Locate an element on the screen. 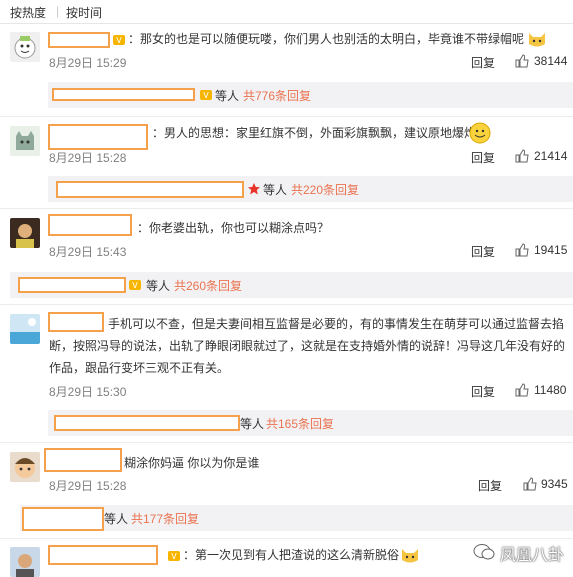 This screenshot has height=577, width=573. avatar-cat-icon is located at coordinates (25, 140).